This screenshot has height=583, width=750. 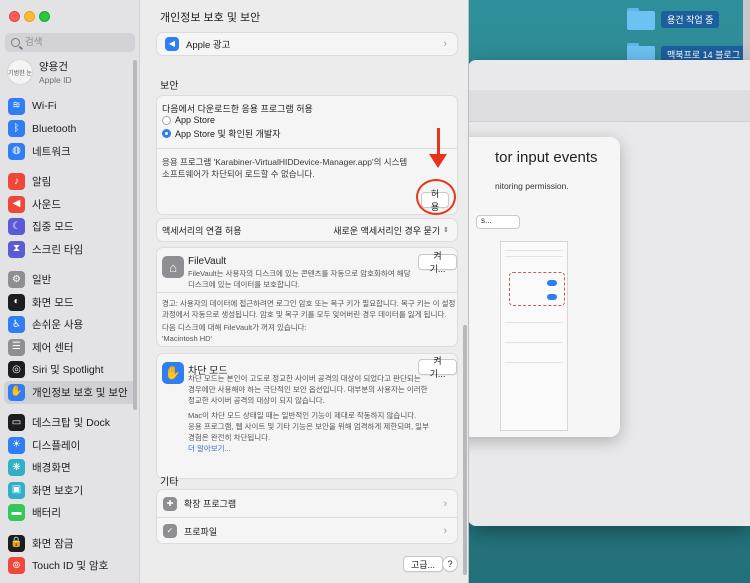 What do you see at coordinates (307, 230) in the screenshot?
I see `accessory-row: 액세서리의 연결 허용 새로운 액세서리인 경우 묻기 ⇕` at bounding box center [307, 230].